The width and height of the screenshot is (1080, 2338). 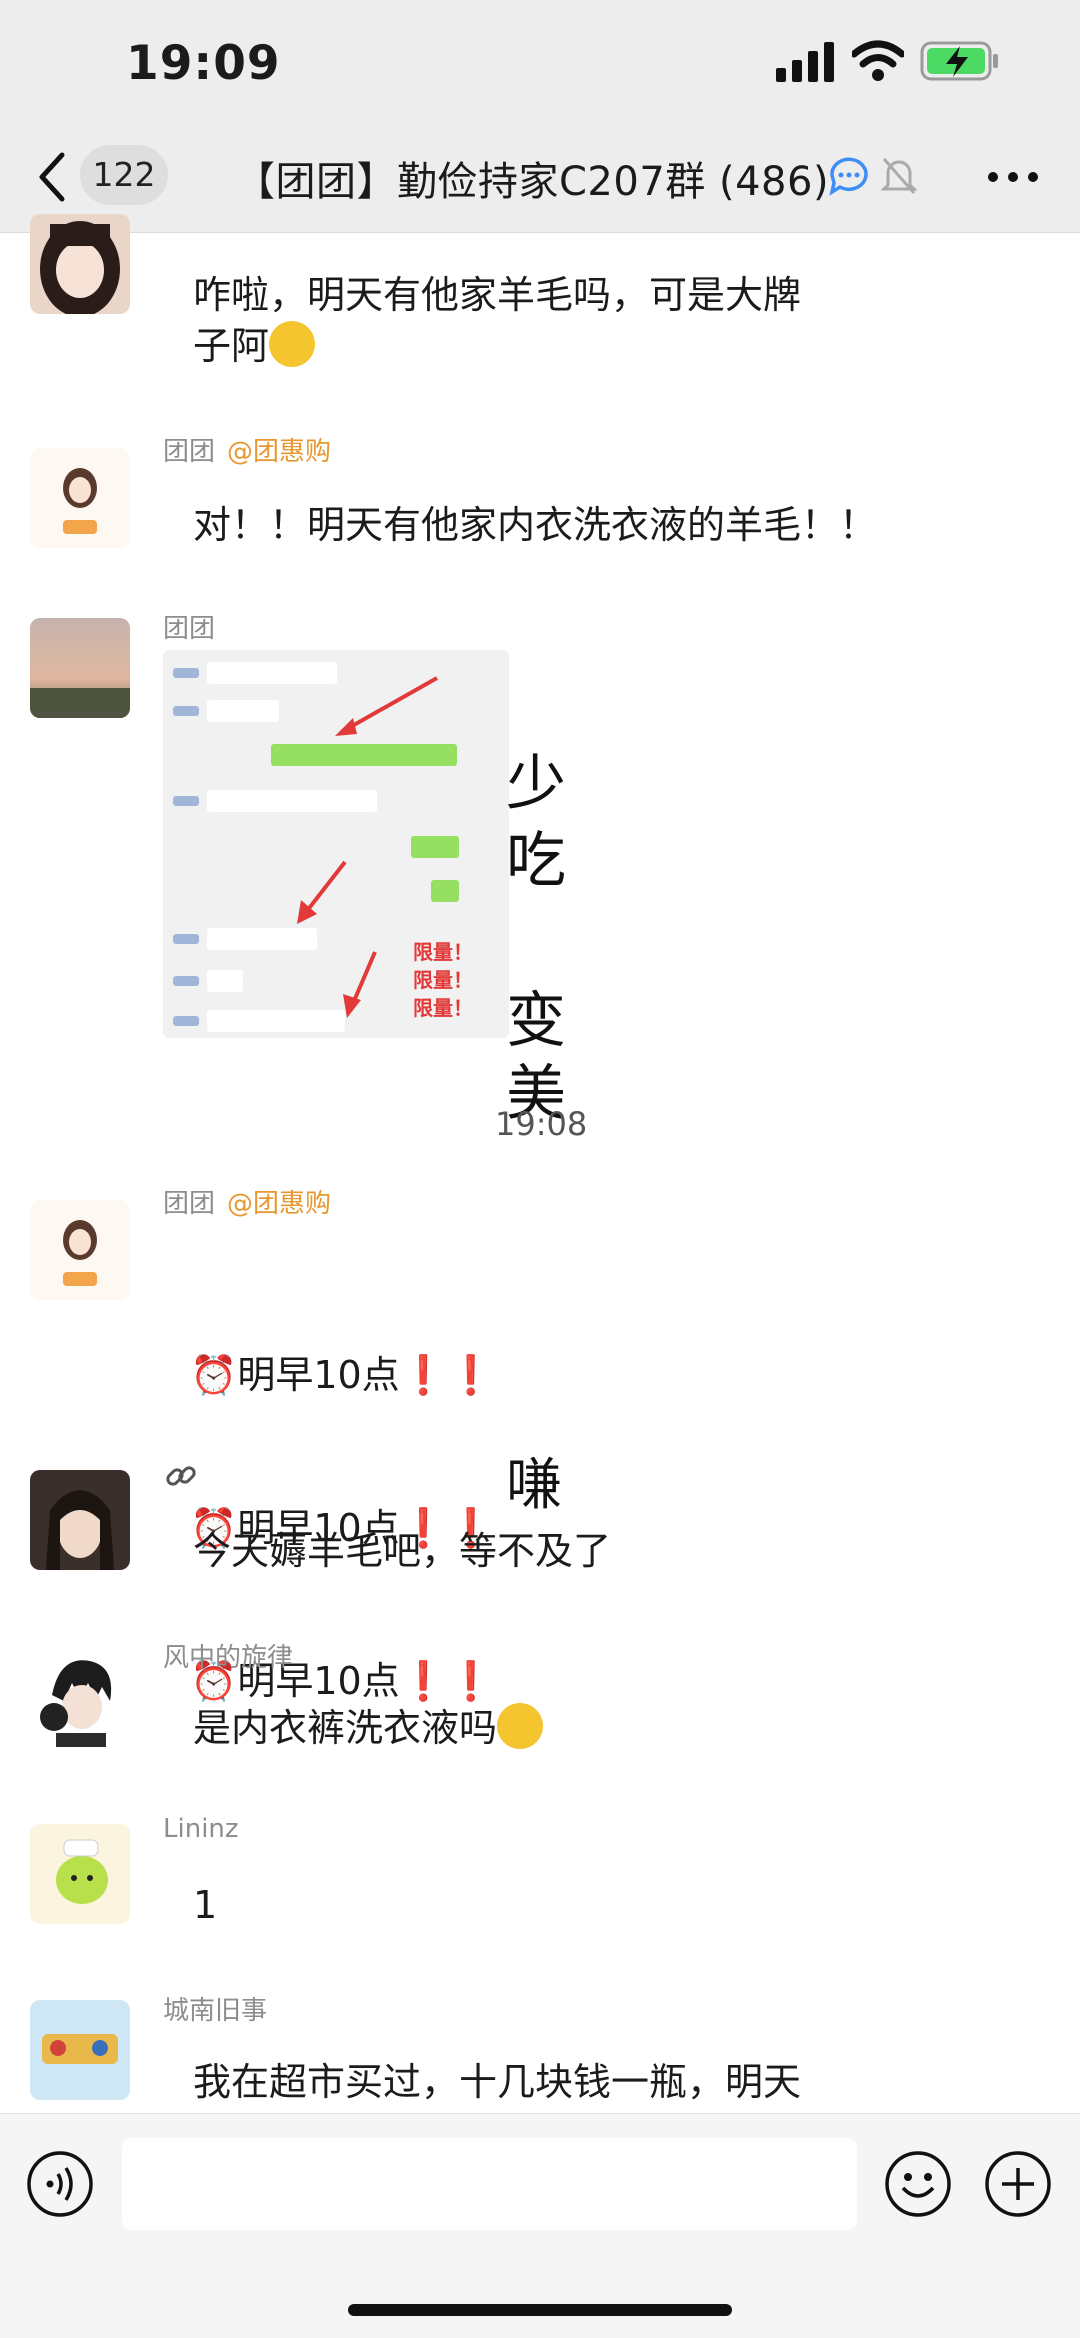 I want to click on sender-name: 风中的旋律, so click(x=228, y=1655).